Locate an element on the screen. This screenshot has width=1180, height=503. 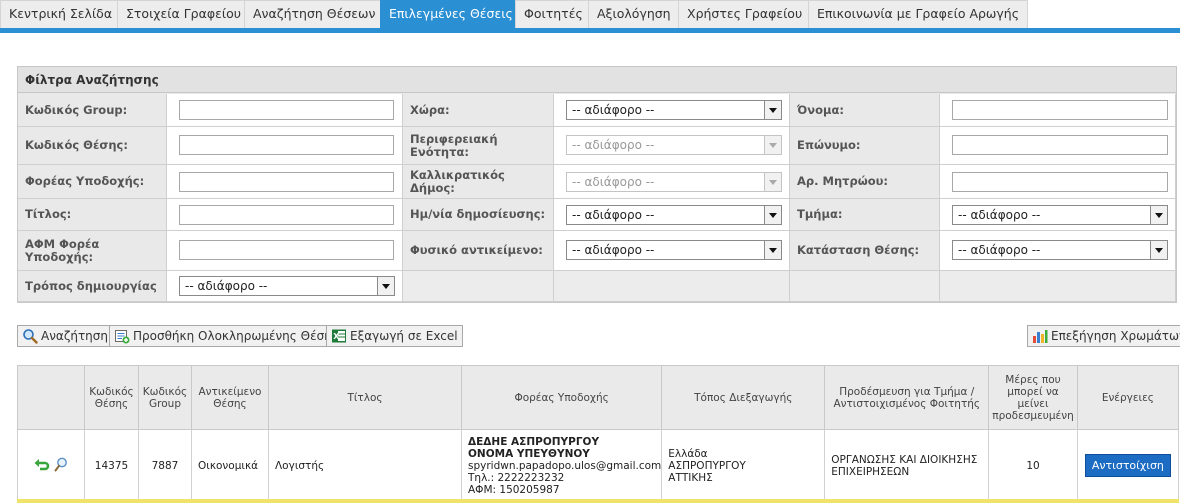
row-icons-cell is located at coordinates (51, 465).